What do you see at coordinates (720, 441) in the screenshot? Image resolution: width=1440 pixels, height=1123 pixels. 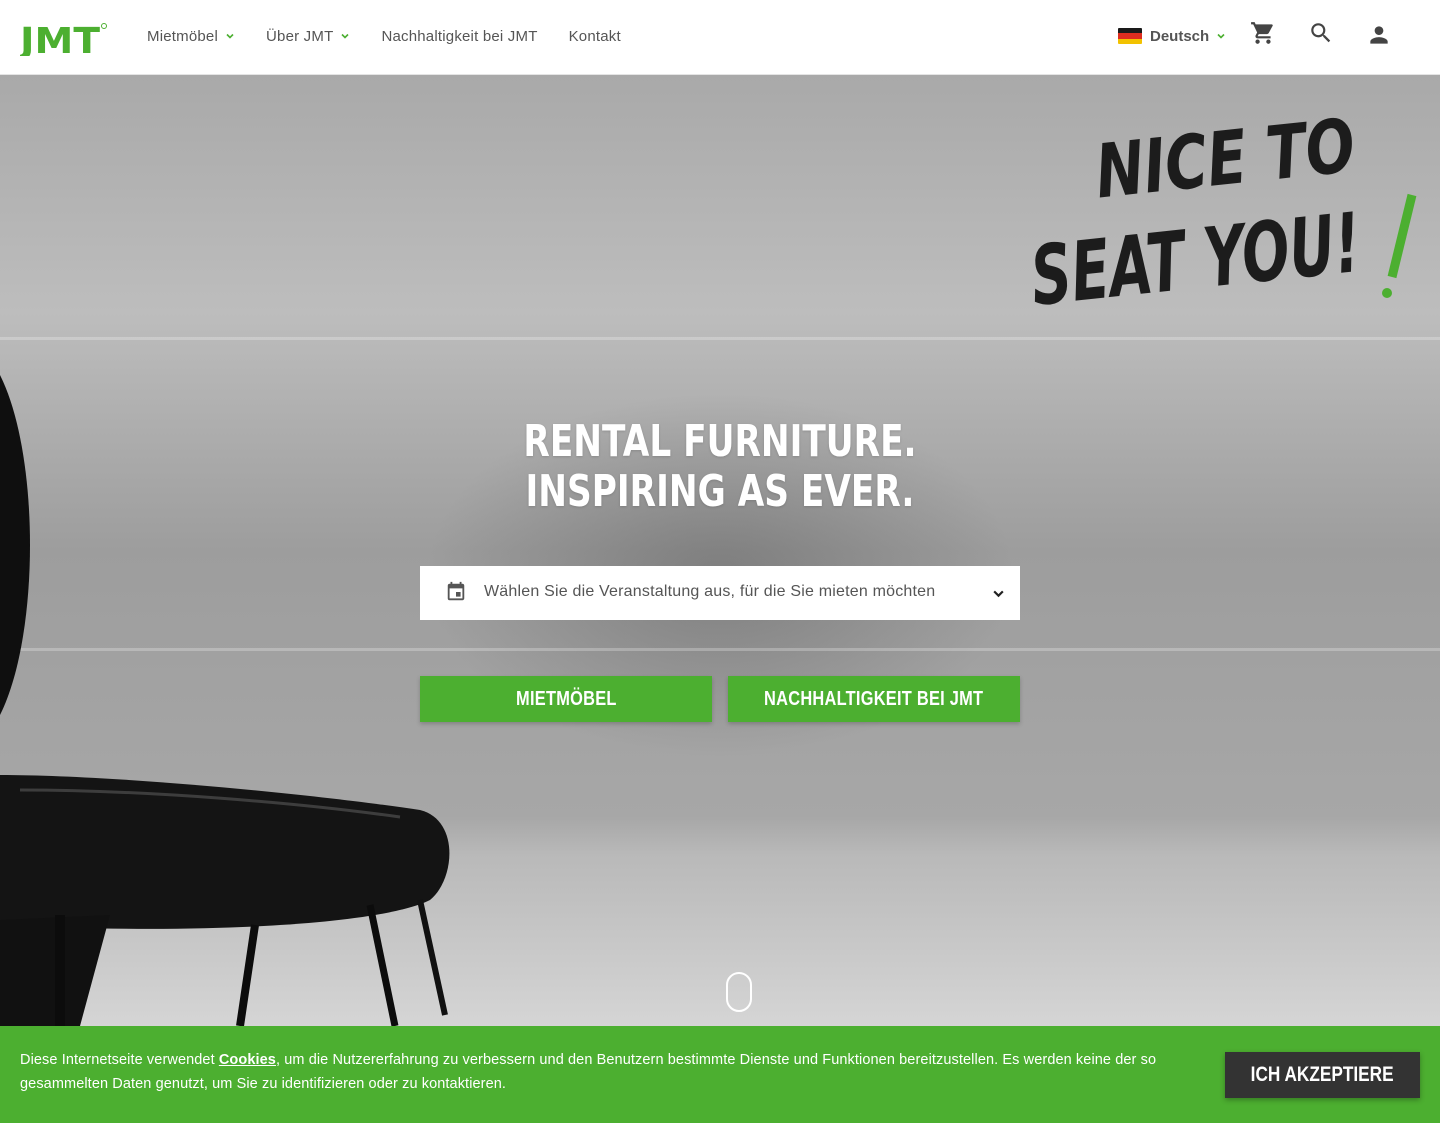 I see `headline-line-1: RENTAL FURNITURE.` at bounding box center [720, 441].